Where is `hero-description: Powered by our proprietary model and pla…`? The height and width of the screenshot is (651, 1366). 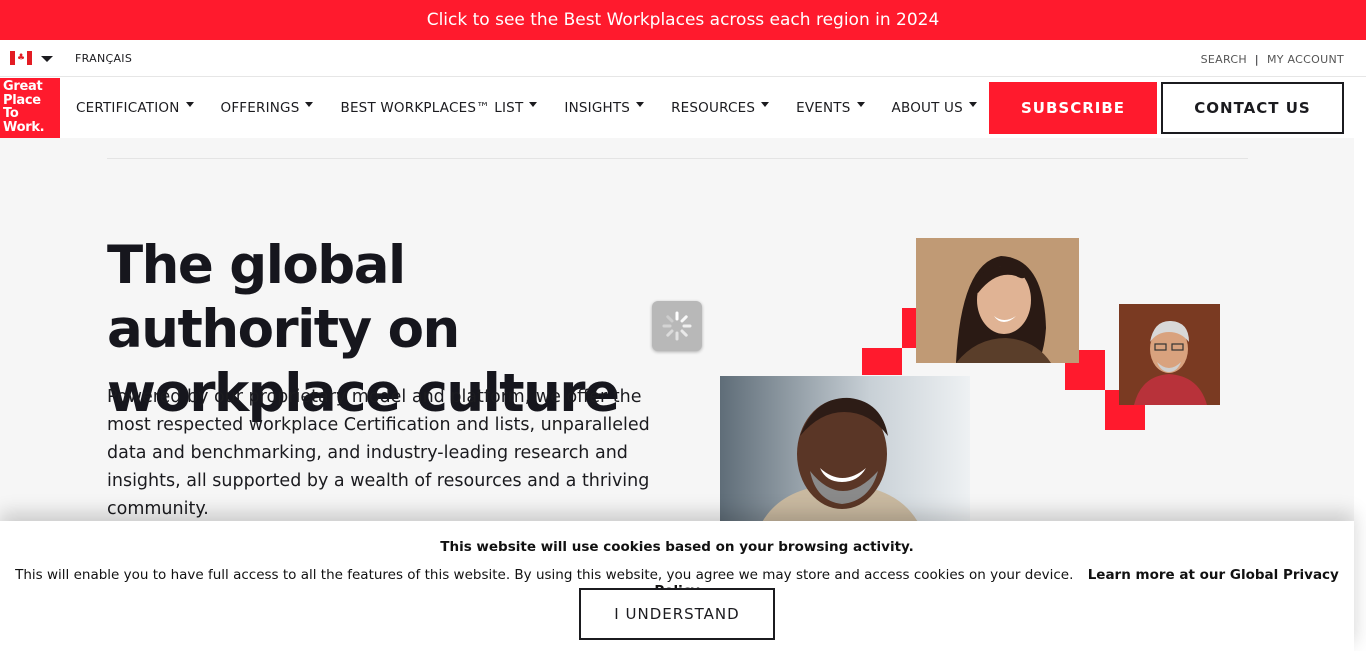 hero-description: Powered by our proprietary model and pla… is located at coordinates (378, 453).